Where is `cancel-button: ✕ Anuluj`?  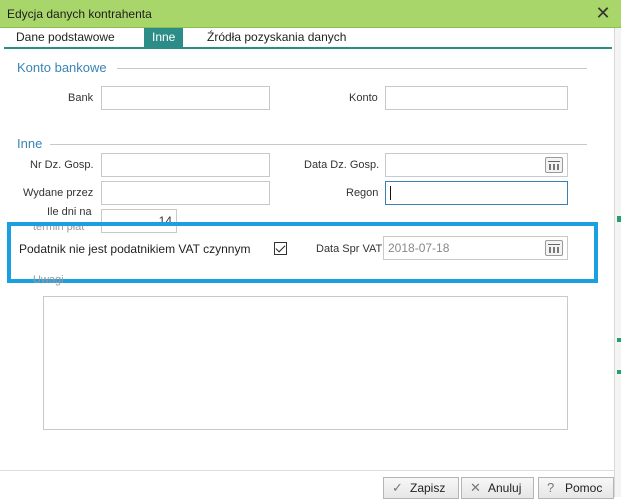 cancel-button: ✕ Anuluj is located at coordinates (497, 488).